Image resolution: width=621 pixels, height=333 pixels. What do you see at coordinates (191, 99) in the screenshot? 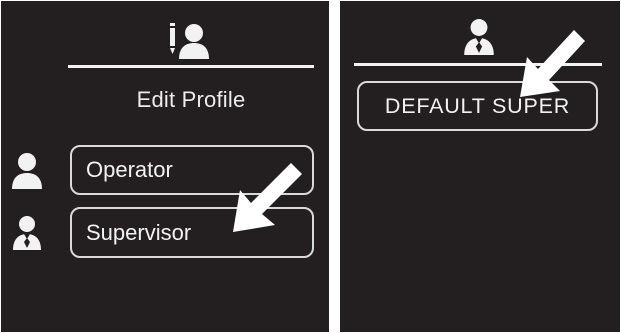
I see `page-title: Edit Profile` at bounding box center [191, 99].